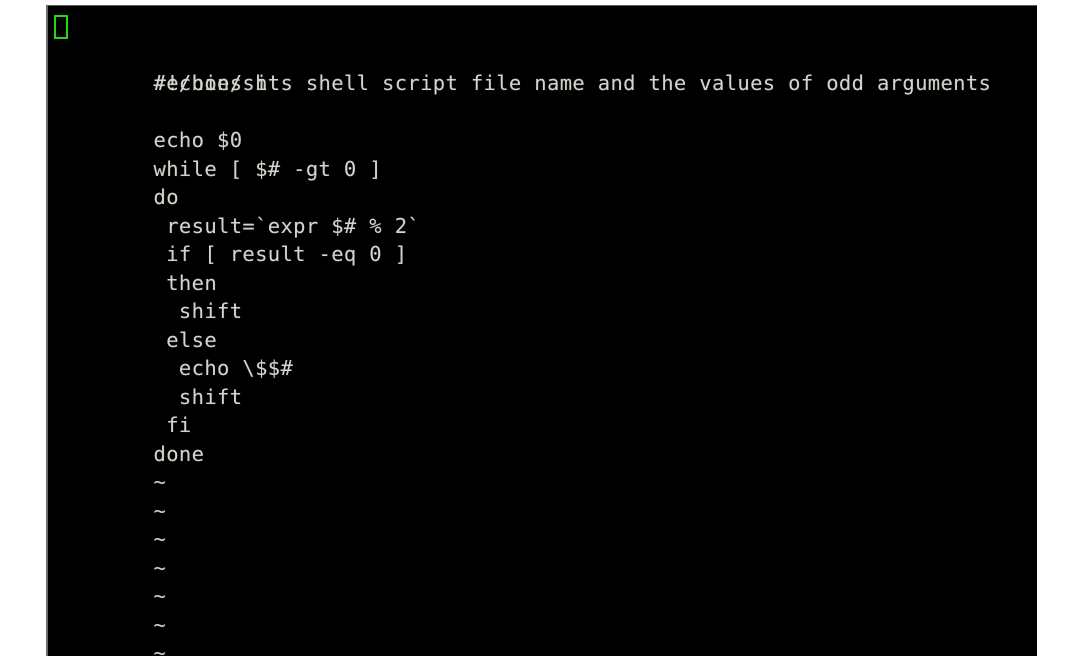 This screenshot has width=1080, height=667. I want to click on editor-line-9: then, so click(544, 267).